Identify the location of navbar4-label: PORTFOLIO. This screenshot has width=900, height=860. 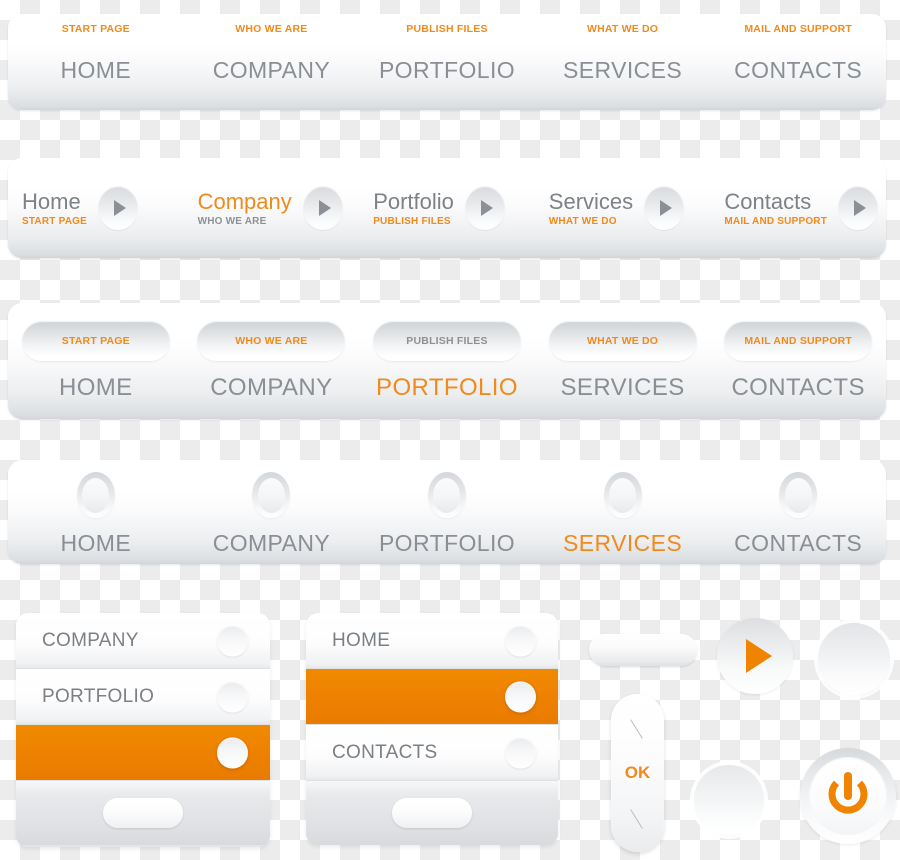
(447, 543).